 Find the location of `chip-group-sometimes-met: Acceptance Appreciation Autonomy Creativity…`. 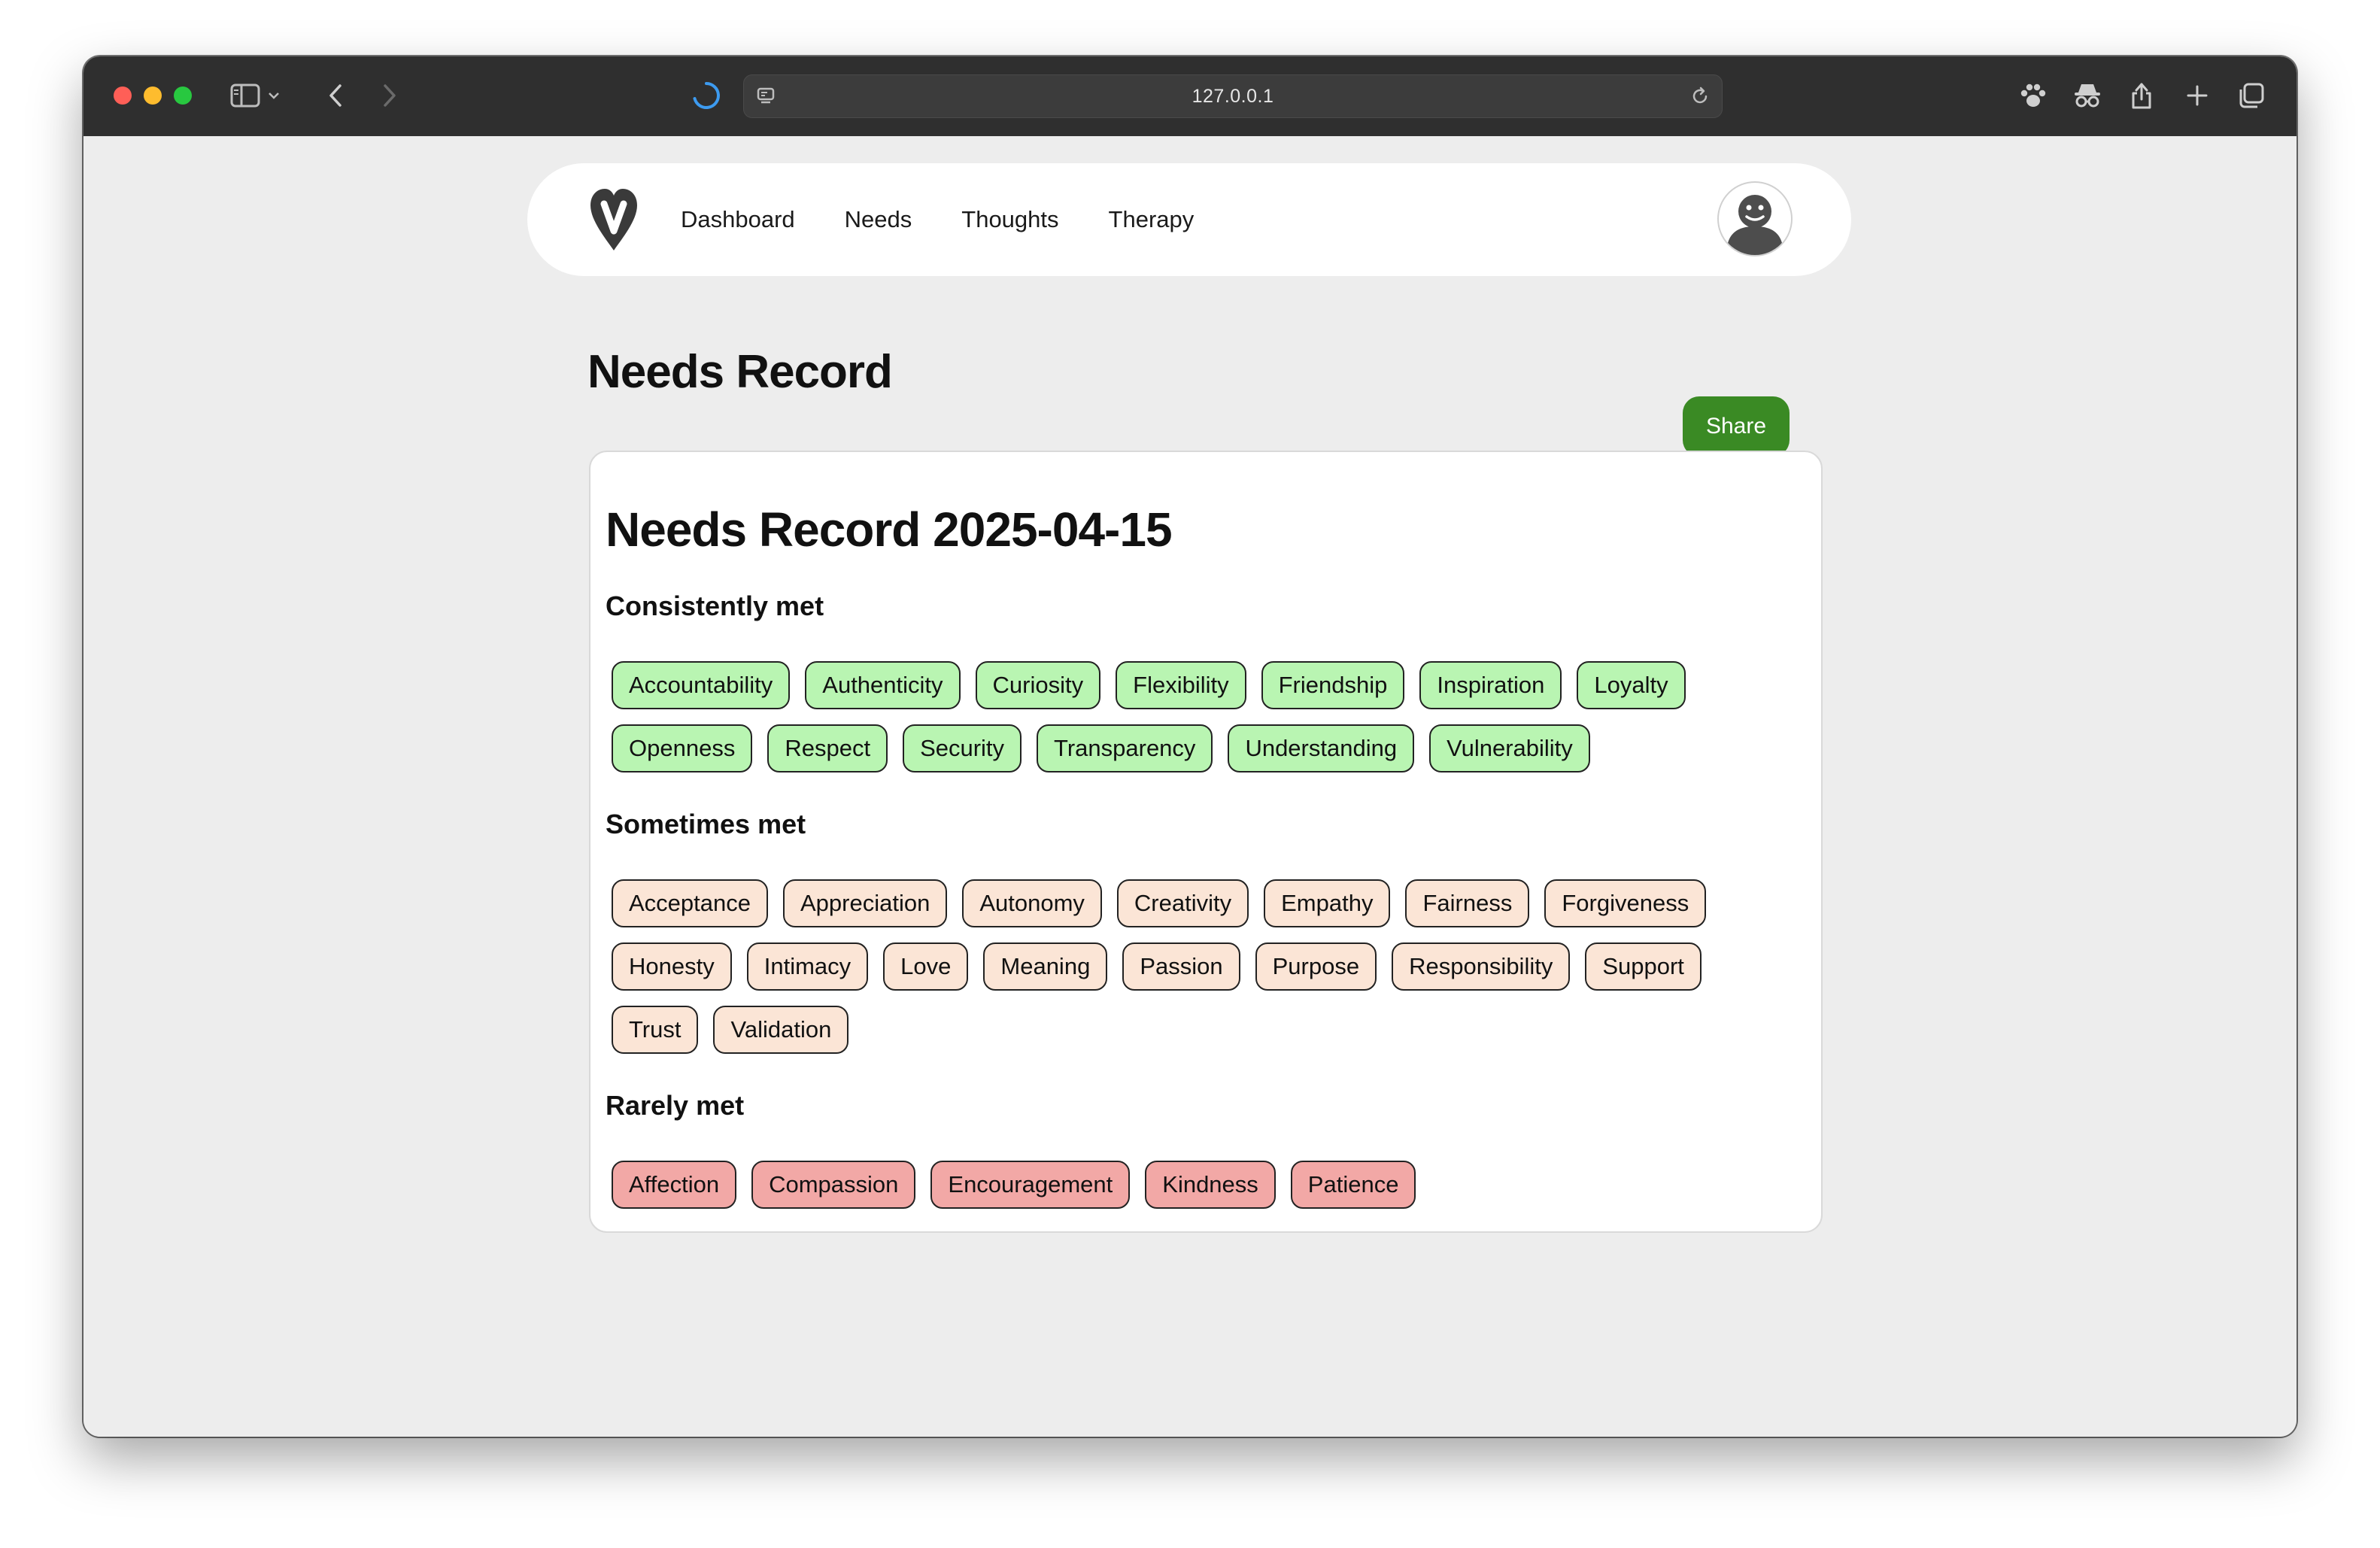

chip-group-sometimes-met: Acceptance Appreciation Autonomy Creativity… is located at coordinates (1183, 966).